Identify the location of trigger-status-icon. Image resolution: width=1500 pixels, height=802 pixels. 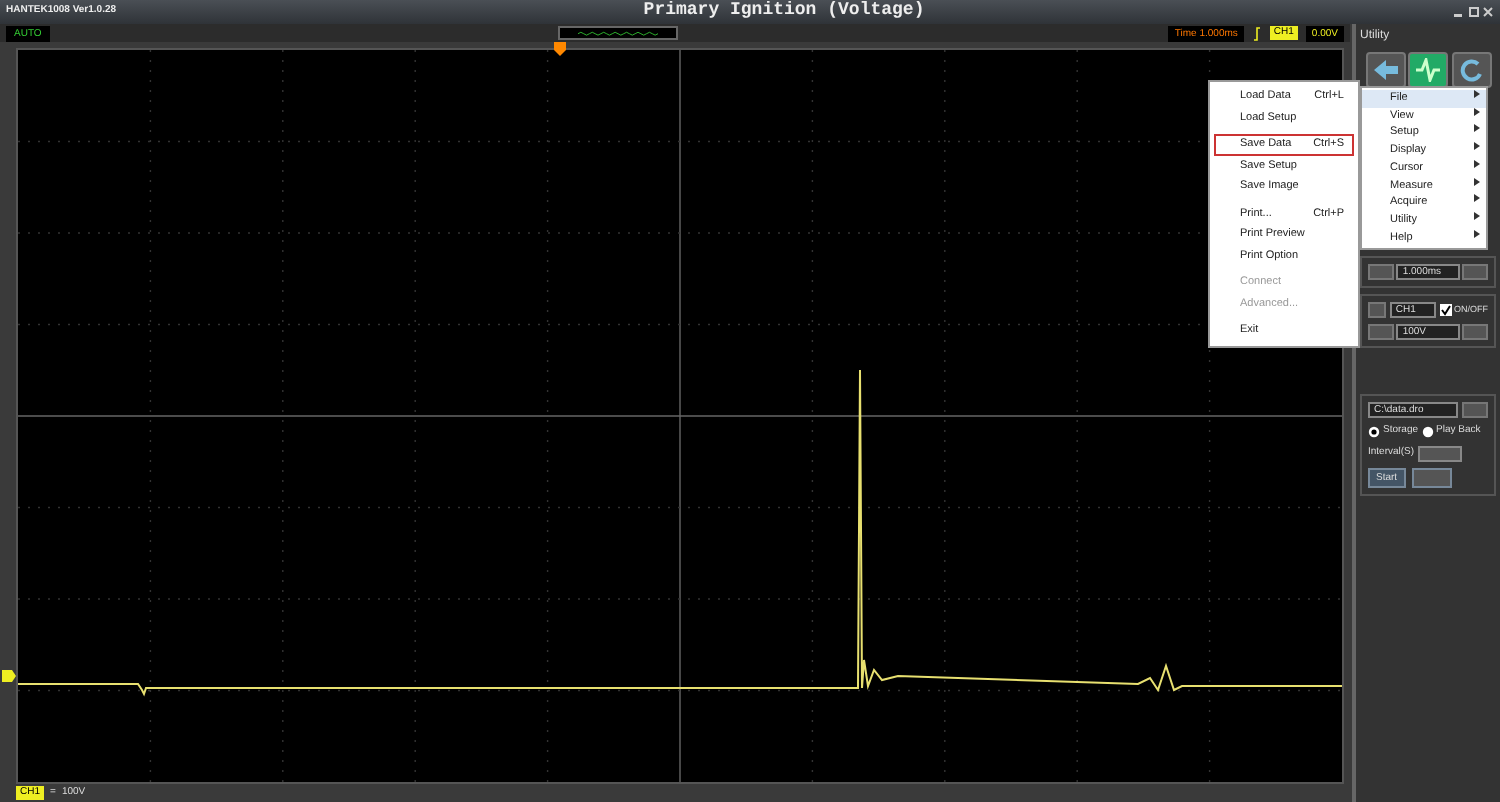
(617, 33).